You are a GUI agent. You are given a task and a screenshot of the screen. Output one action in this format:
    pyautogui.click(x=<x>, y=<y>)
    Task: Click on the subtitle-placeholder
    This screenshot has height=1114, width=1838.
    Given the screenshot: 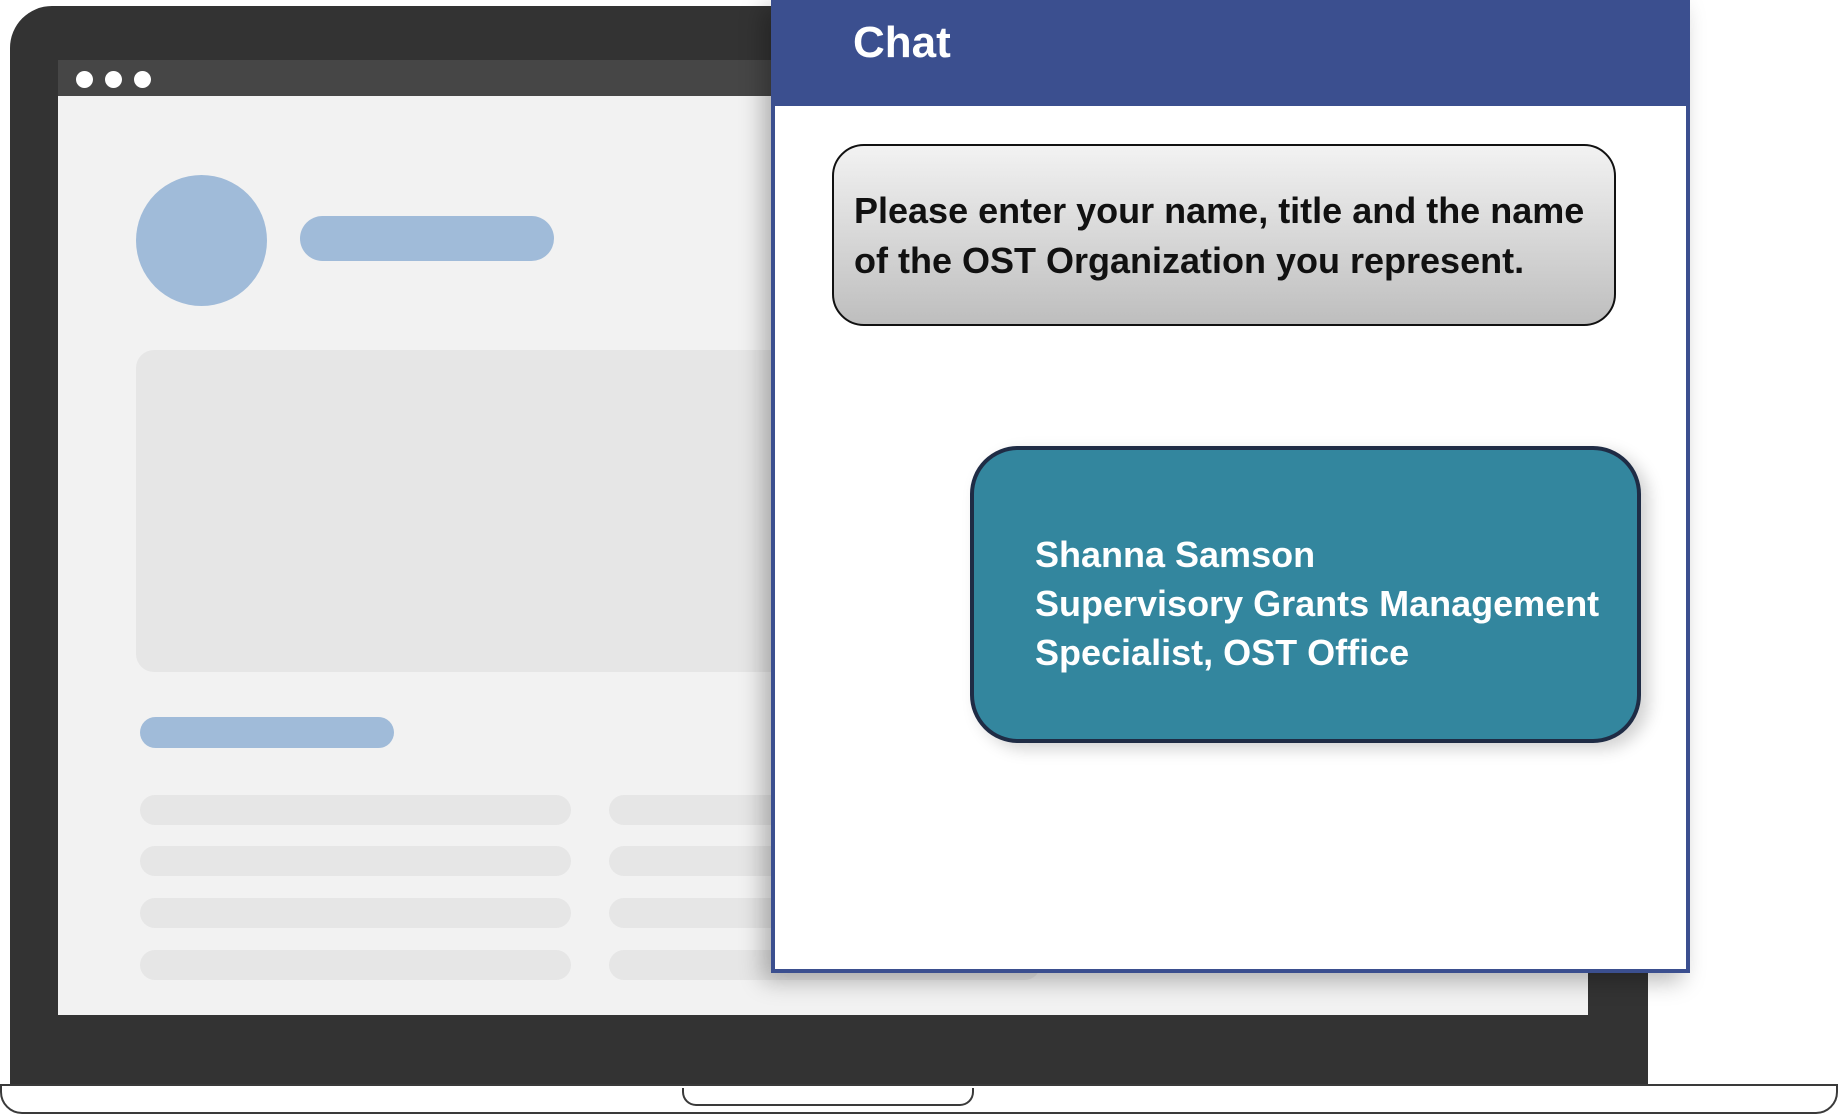 What is the action you would take?
    pyautogui.click(x=267, y=732)
    